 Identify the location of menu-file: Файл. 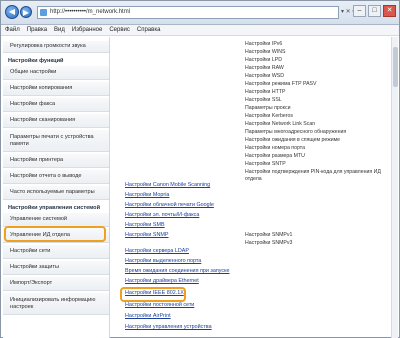
(12, 30).